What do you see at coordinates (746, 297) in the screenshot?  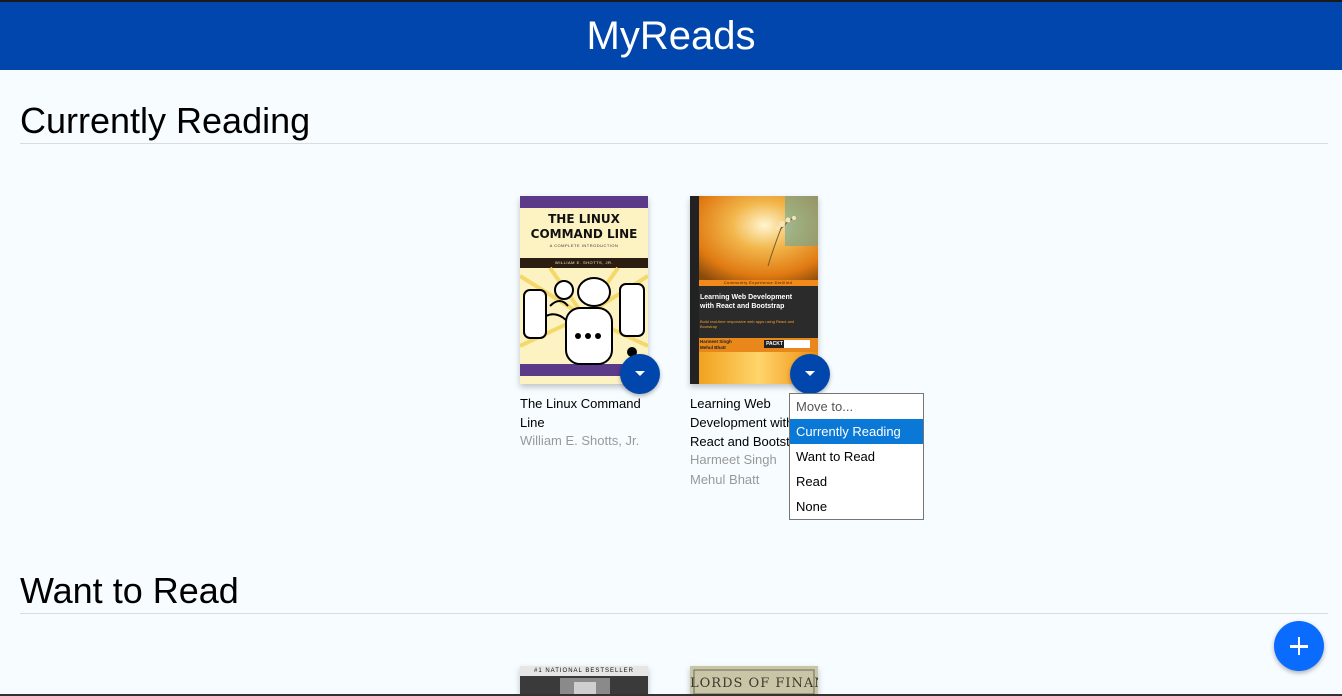 I see `cover-title-line1: Learning Web Development` at bounding box center [746, 297].